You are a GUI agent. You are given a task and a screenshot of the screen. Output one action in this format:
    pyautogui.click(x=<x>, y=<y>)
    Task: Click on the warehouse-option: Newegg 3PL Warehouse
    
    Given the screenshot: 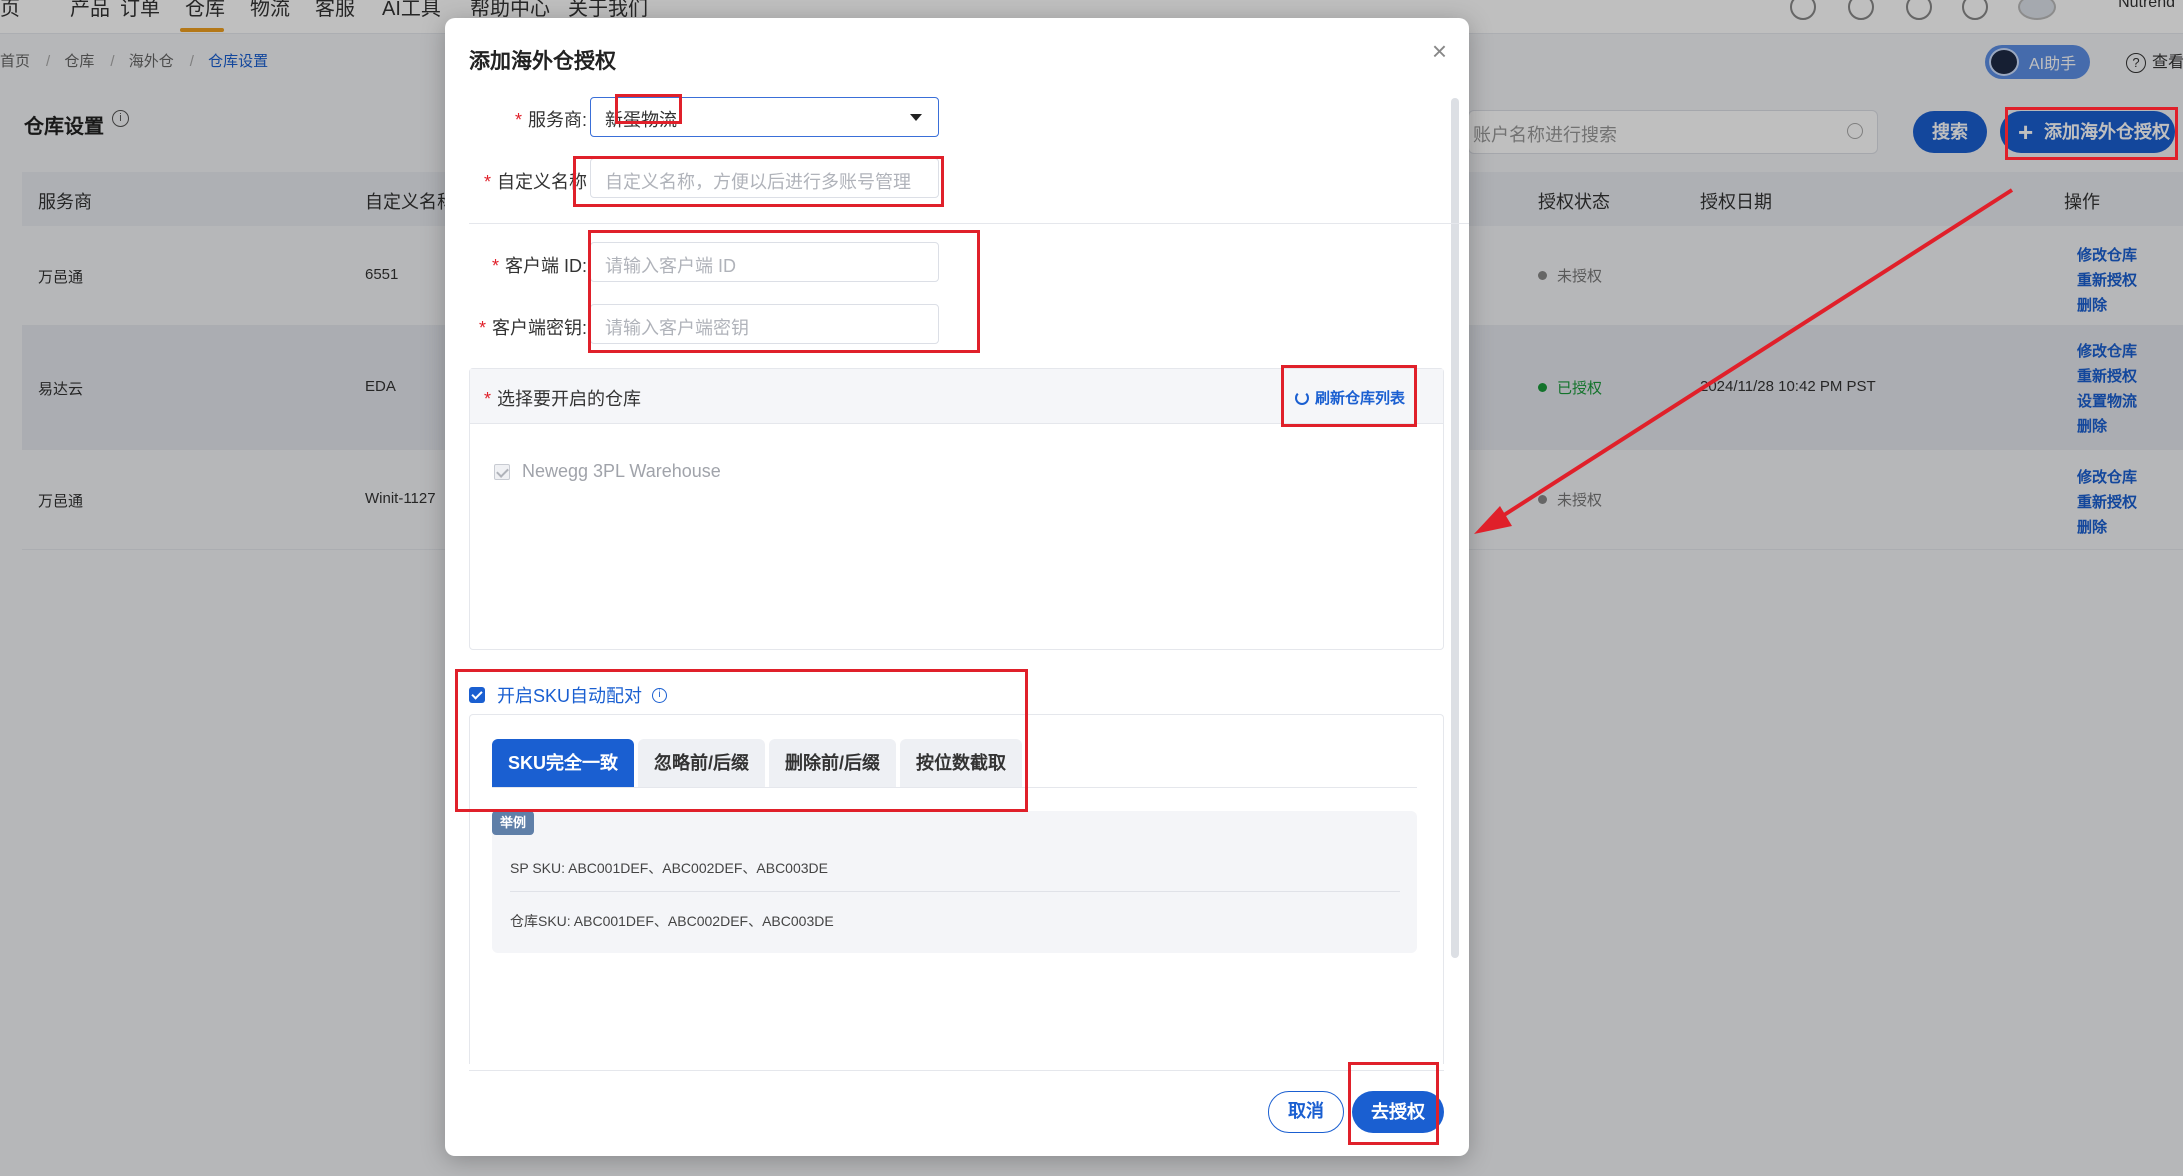 What is the action you would take?
    pyautogui.click(x=607, y=471)
    